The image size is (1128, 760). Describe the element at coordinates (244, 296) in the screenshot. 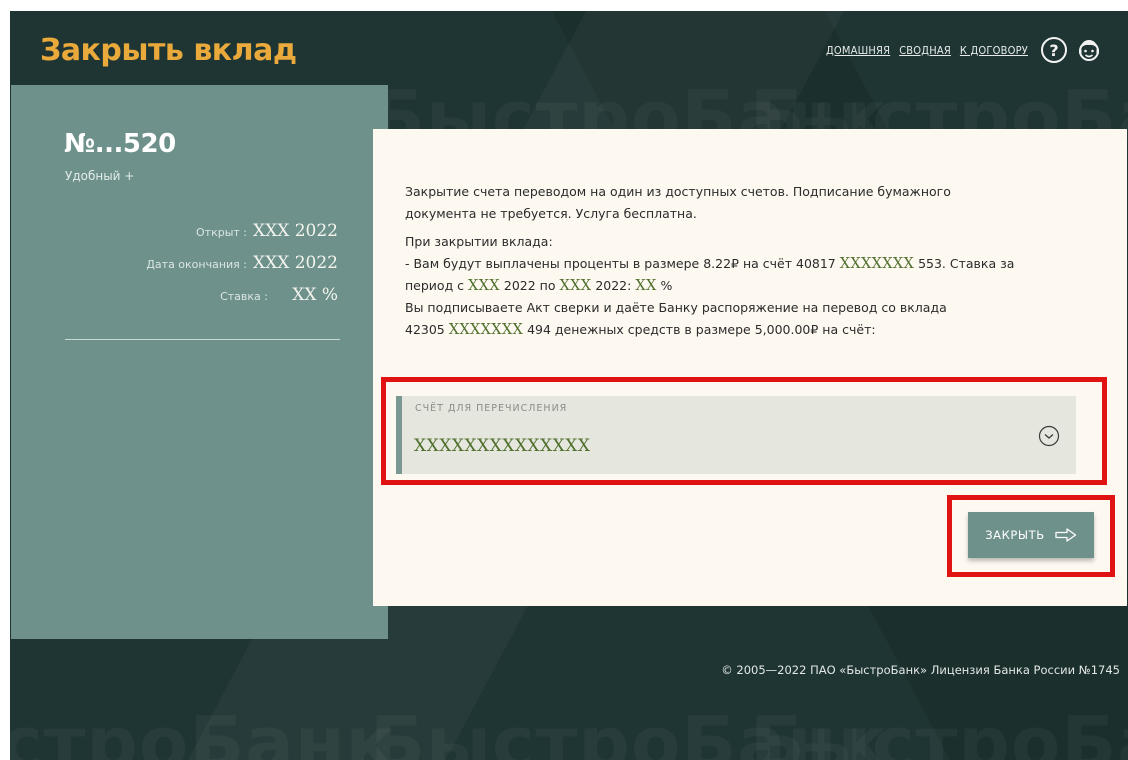

I see `info-label: Ставка :` at that location.